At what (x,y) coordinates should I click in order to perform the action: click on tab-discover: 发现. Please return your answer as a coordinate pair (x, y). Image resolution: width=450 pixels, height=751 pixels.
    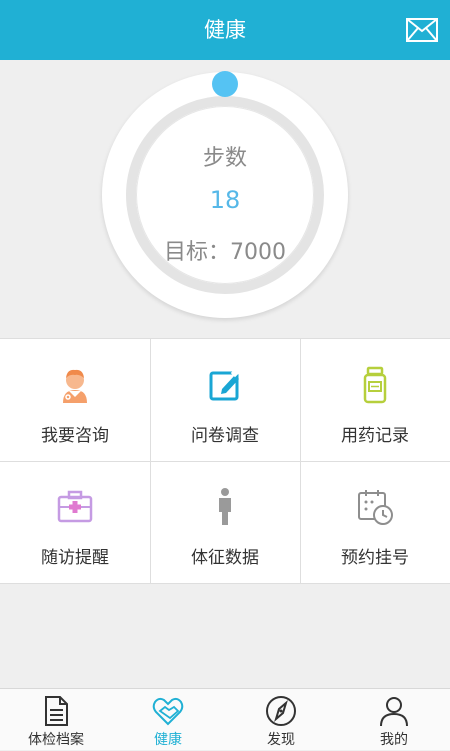
    Looking at the image, I should click on (281, 720).